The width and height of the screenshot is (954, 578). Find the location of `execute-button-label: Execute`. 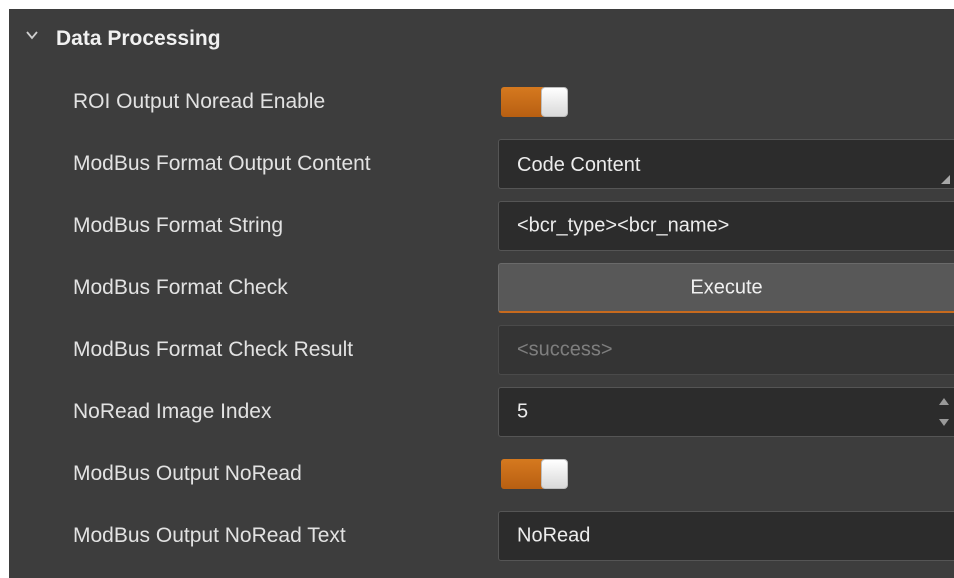

execute-button-label: Execute is located at coordinates (726, 287).